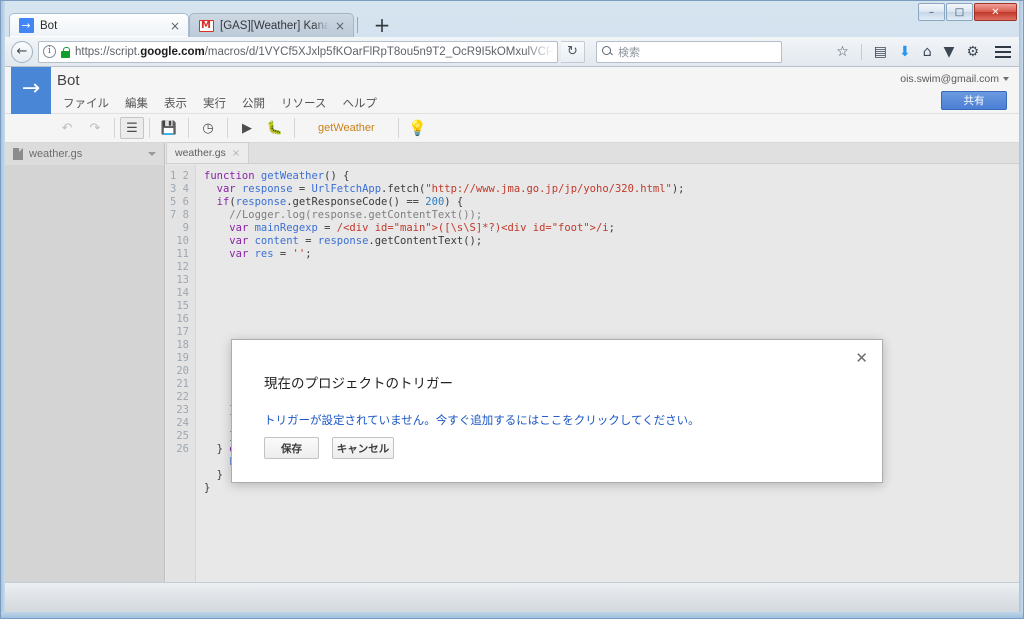 This screenshot has width=1024, height=619. Describe the element at coordinates (418, 128) in the screenshot. I see `lightbulb-icon: 💡` at that location.